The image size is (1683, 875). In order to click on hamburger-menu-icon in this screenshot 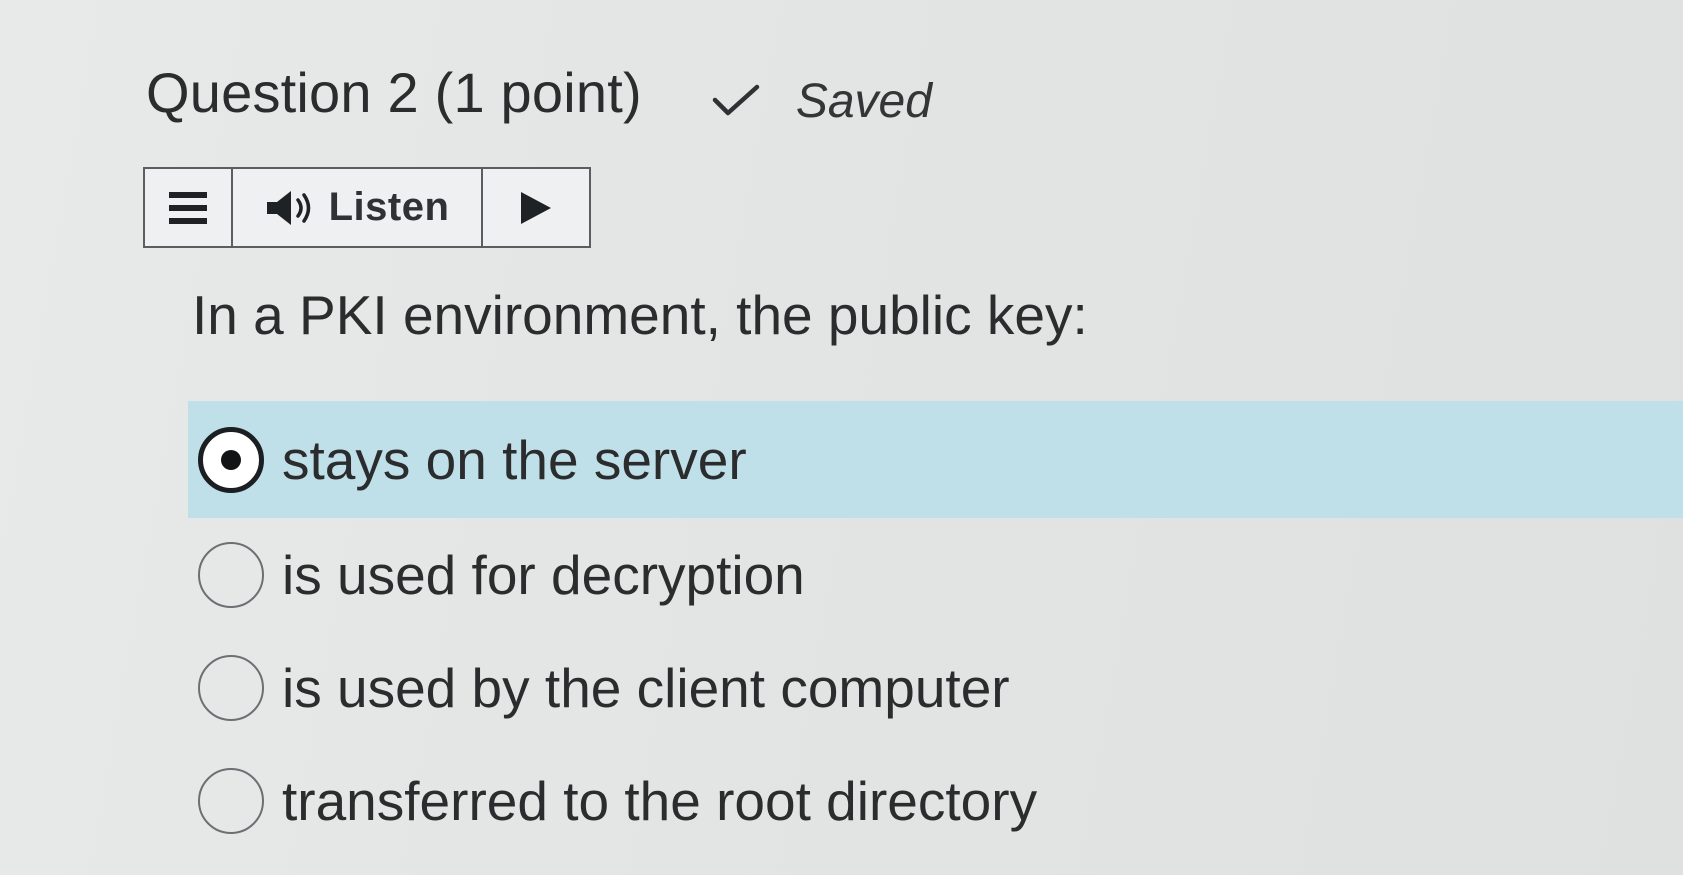, I will do `click(188, 207)`.